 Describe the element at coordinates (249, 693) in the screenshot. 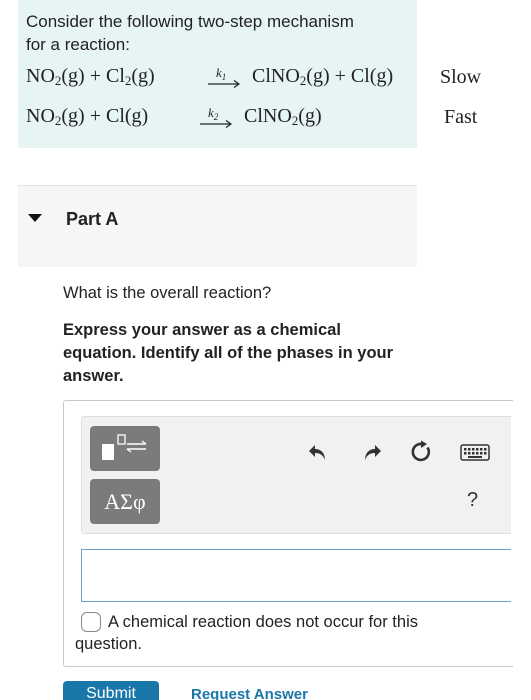

I see `request-answer-link: Request Answer` at that location.